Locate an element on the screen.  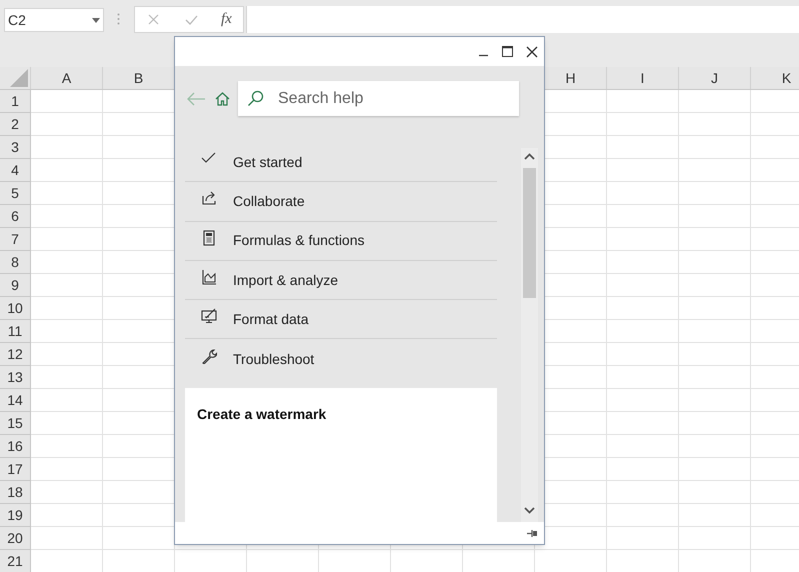
calculator-icon is located at coordinates (209, 238).